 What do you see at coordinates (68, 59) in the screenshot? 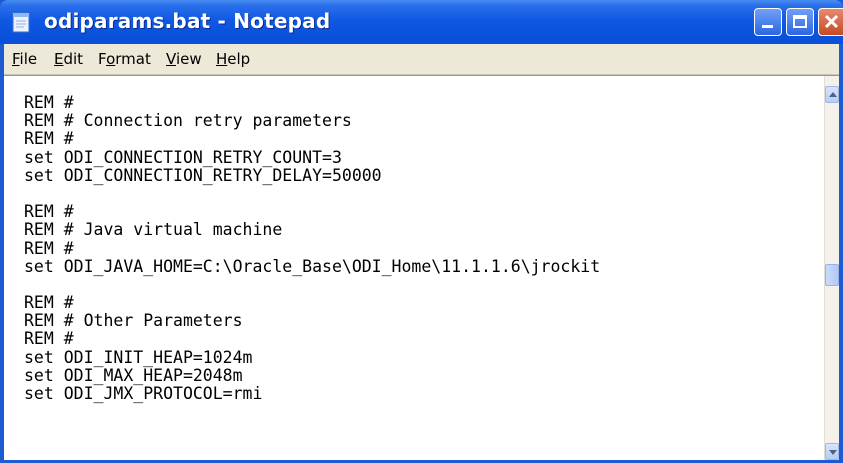
I see `menu-edit: Edit` at bounding box center [68, 59].